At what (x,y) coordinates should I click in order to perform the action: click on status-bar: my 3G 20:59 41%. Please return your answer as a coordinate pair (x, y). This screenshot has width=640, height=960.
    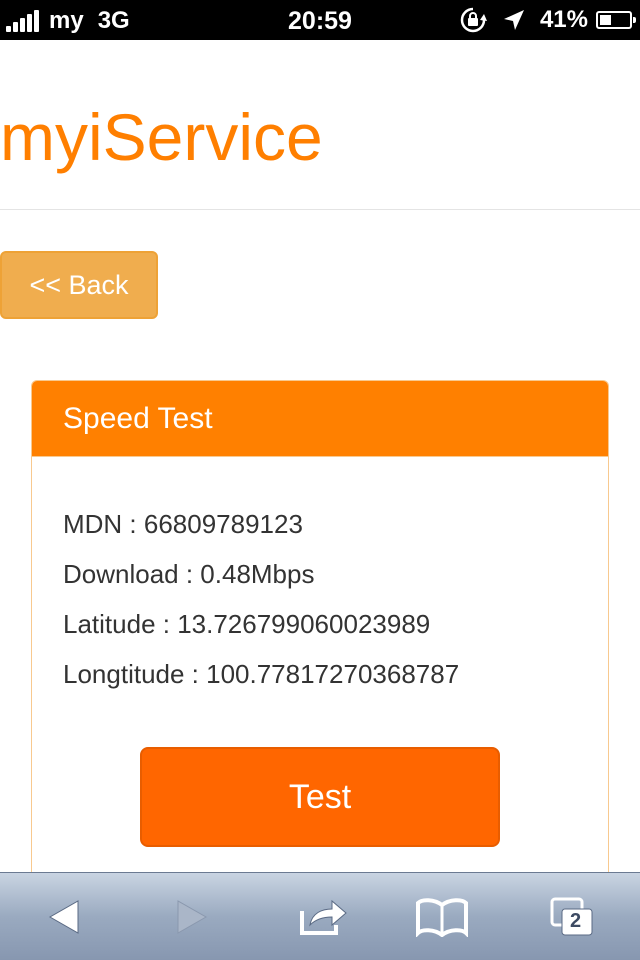
    Looking at the image, I should click on (320, 20).